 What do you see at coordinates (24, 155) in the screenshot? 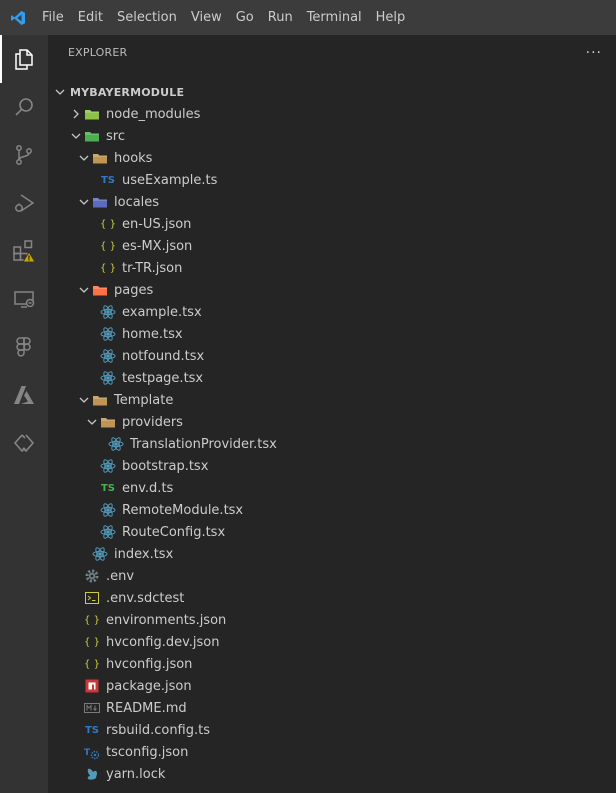
I see `source-control-button` at bounding box center [24, 155].